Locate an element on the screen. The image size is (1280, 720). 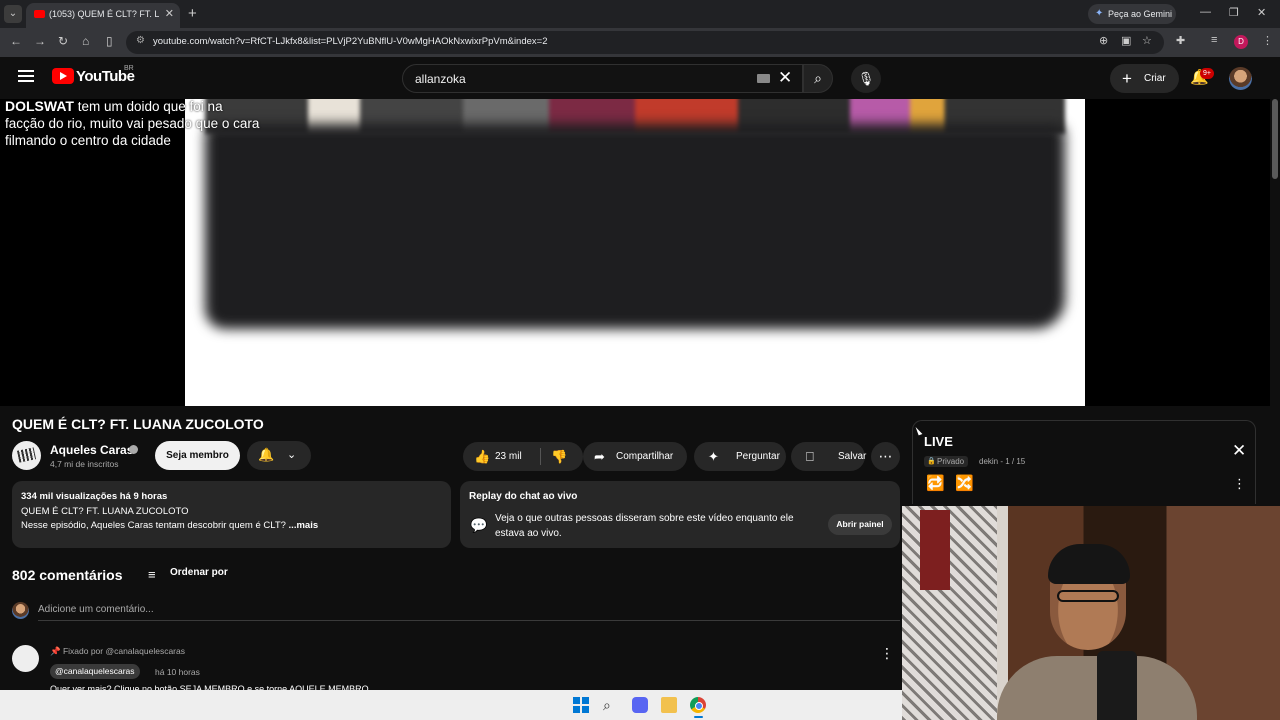
playlist-meta: dekin - 1 / 15 is located at coordinates (1002, 461).